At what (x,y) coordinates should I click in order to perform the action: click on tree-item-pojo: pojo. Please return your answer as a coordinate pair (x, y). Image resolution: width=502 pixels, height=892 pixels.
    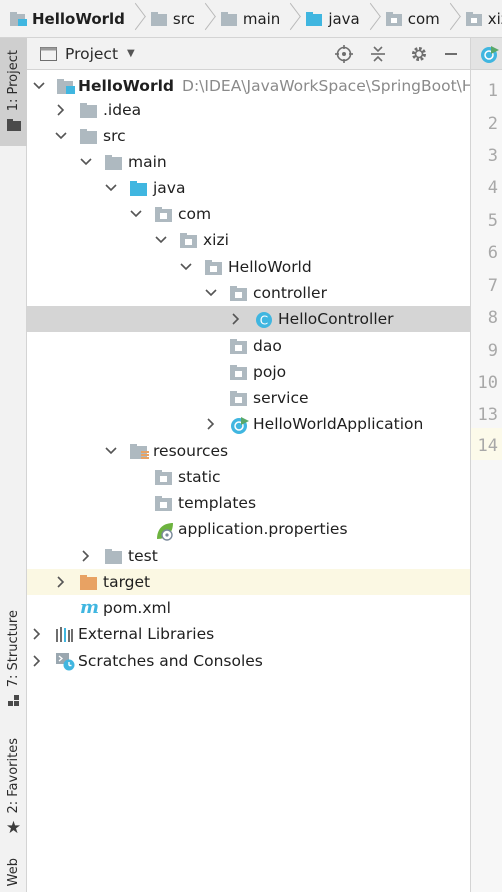
    Looking at the image, I should click on (248, 372).